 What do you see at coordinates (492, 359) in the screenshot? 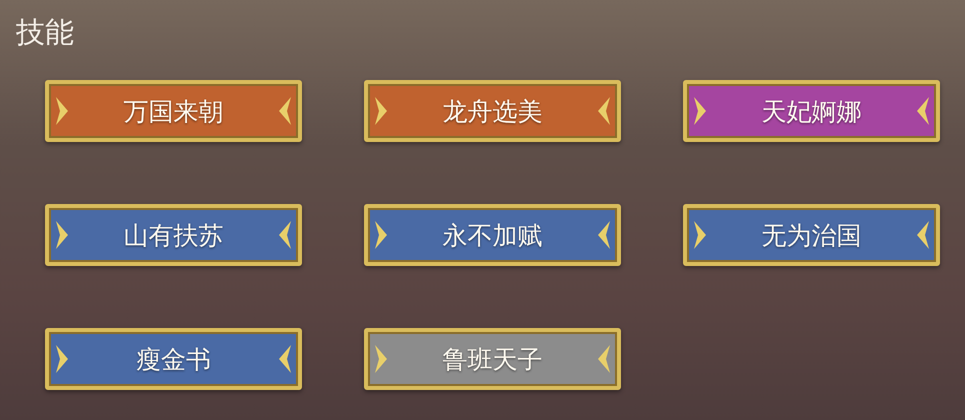
I see `skill-button: 鲁班天子` at bounding box center [492, 359].